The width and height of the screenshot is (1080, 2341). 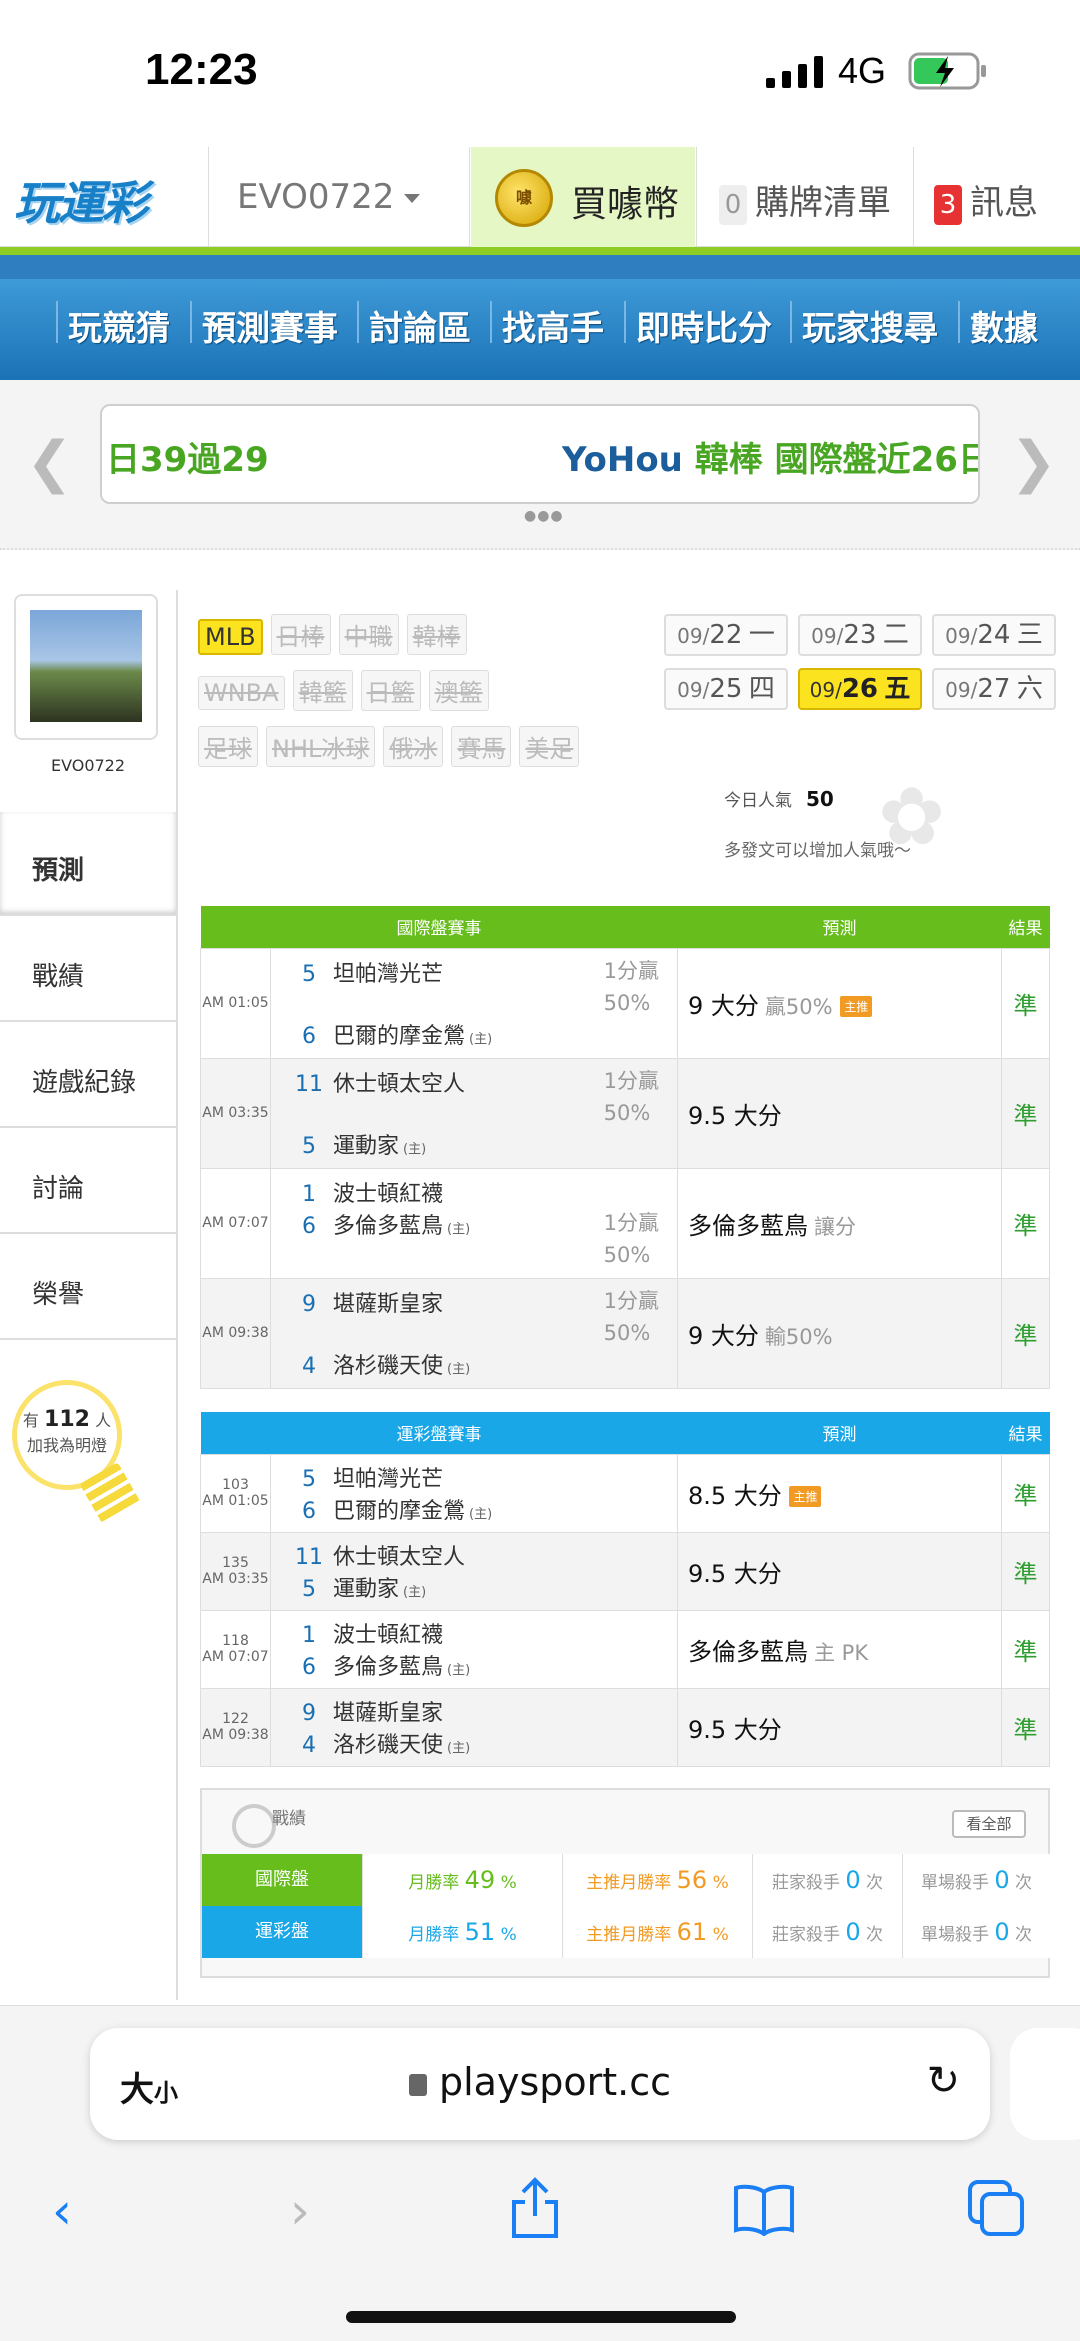 What do you see at coordinates (88, 1288) in the screenshot?
I see `sidebar-item-honor: 榮譽` at bounding box center [88, 1288].